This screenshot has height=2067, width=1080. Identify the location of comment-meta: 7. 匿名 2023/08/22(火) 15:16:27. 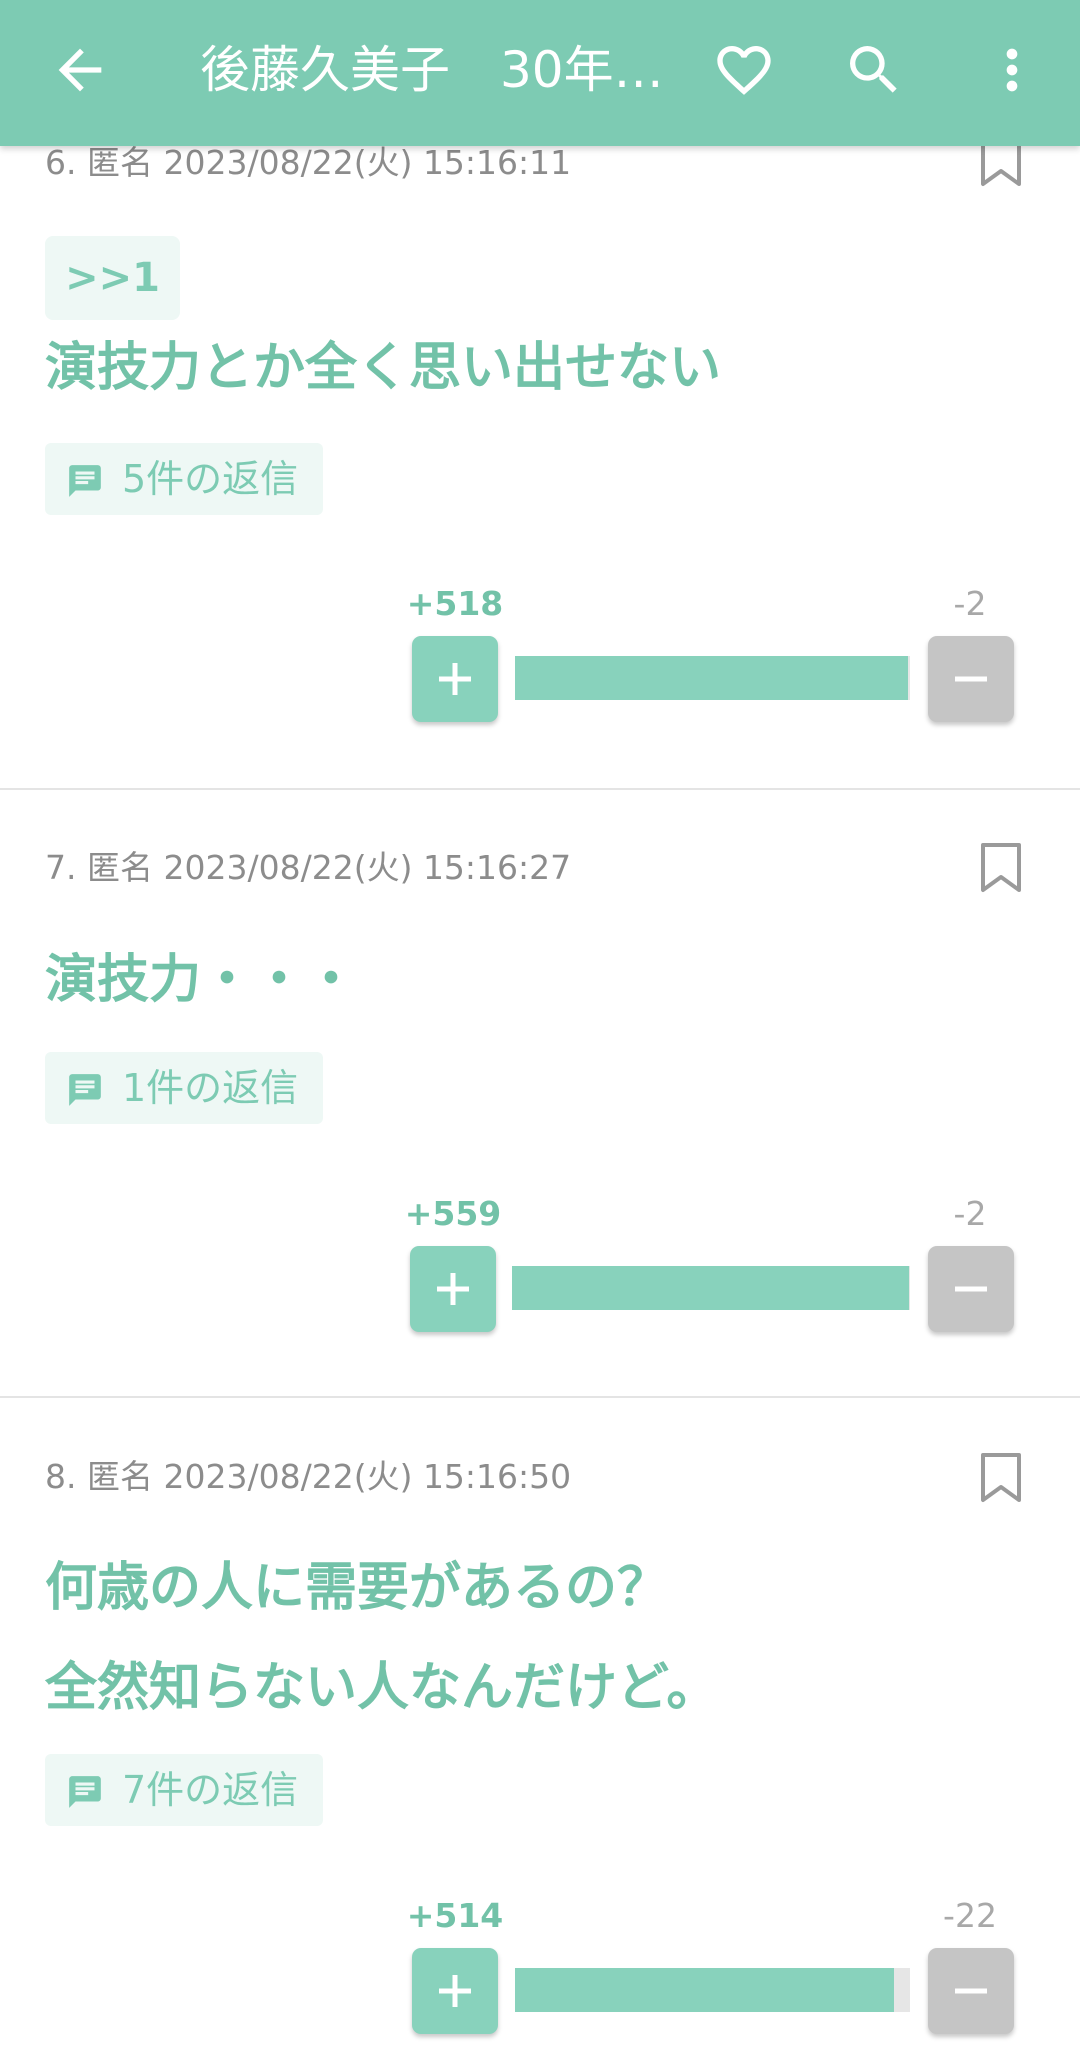
(308, 865).